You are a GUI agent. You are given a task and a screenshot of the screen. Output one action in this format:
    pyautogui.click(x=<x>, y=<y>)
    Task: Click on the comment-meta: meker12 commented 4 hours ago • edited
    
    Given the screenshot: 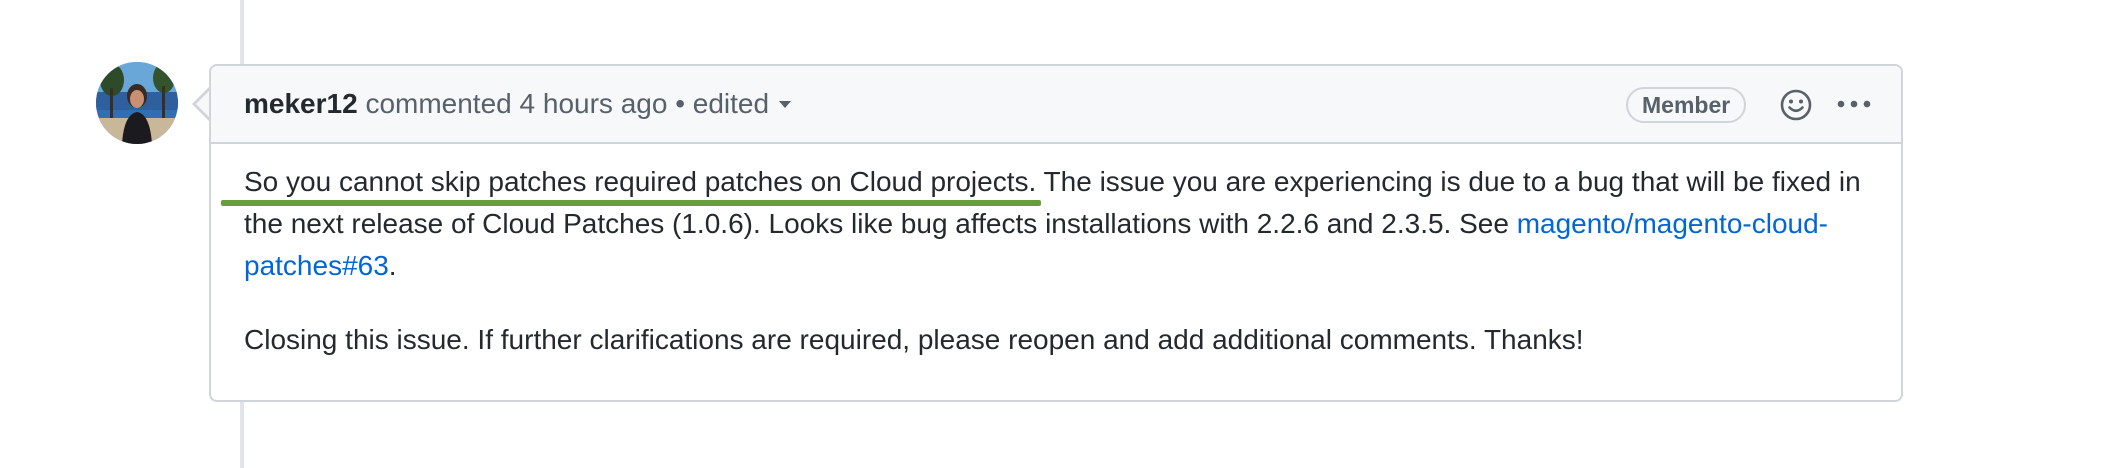 What is the action you would take?
    pyautogui.click(x=518, y=104)
    